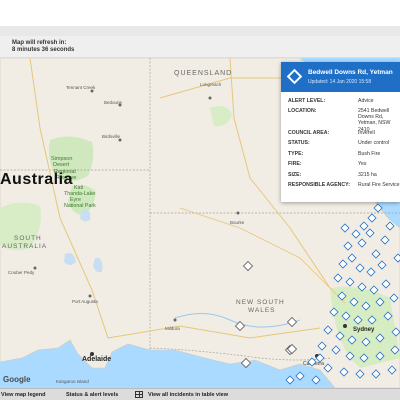  Describe the element at coordinates (237, 222) in the screenshot. I see `place-bourke: Bourke` at that location.